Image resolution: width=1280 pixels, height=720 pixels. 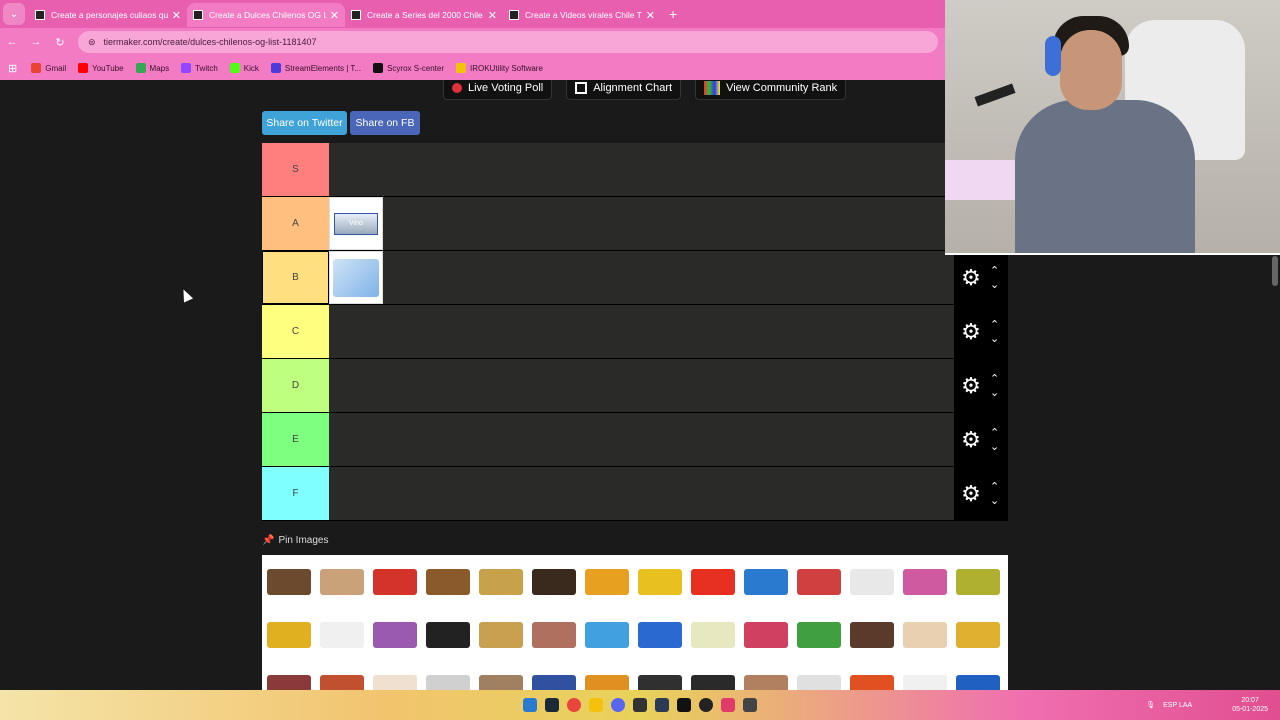 What do you see at coordinates (552, 705) in the screenshot?
I see `steam-icon` at bounding box center [552, 705].